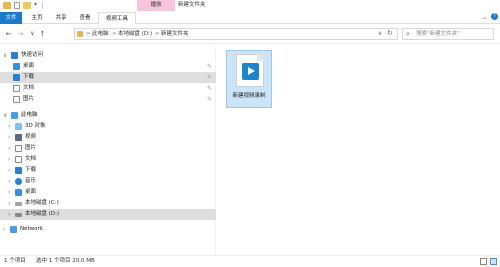 The height and width of the screenshot is (267, 500). Describe the element at coordinates (17, 5) in the screenshot. I see `properties-icon` at that location.